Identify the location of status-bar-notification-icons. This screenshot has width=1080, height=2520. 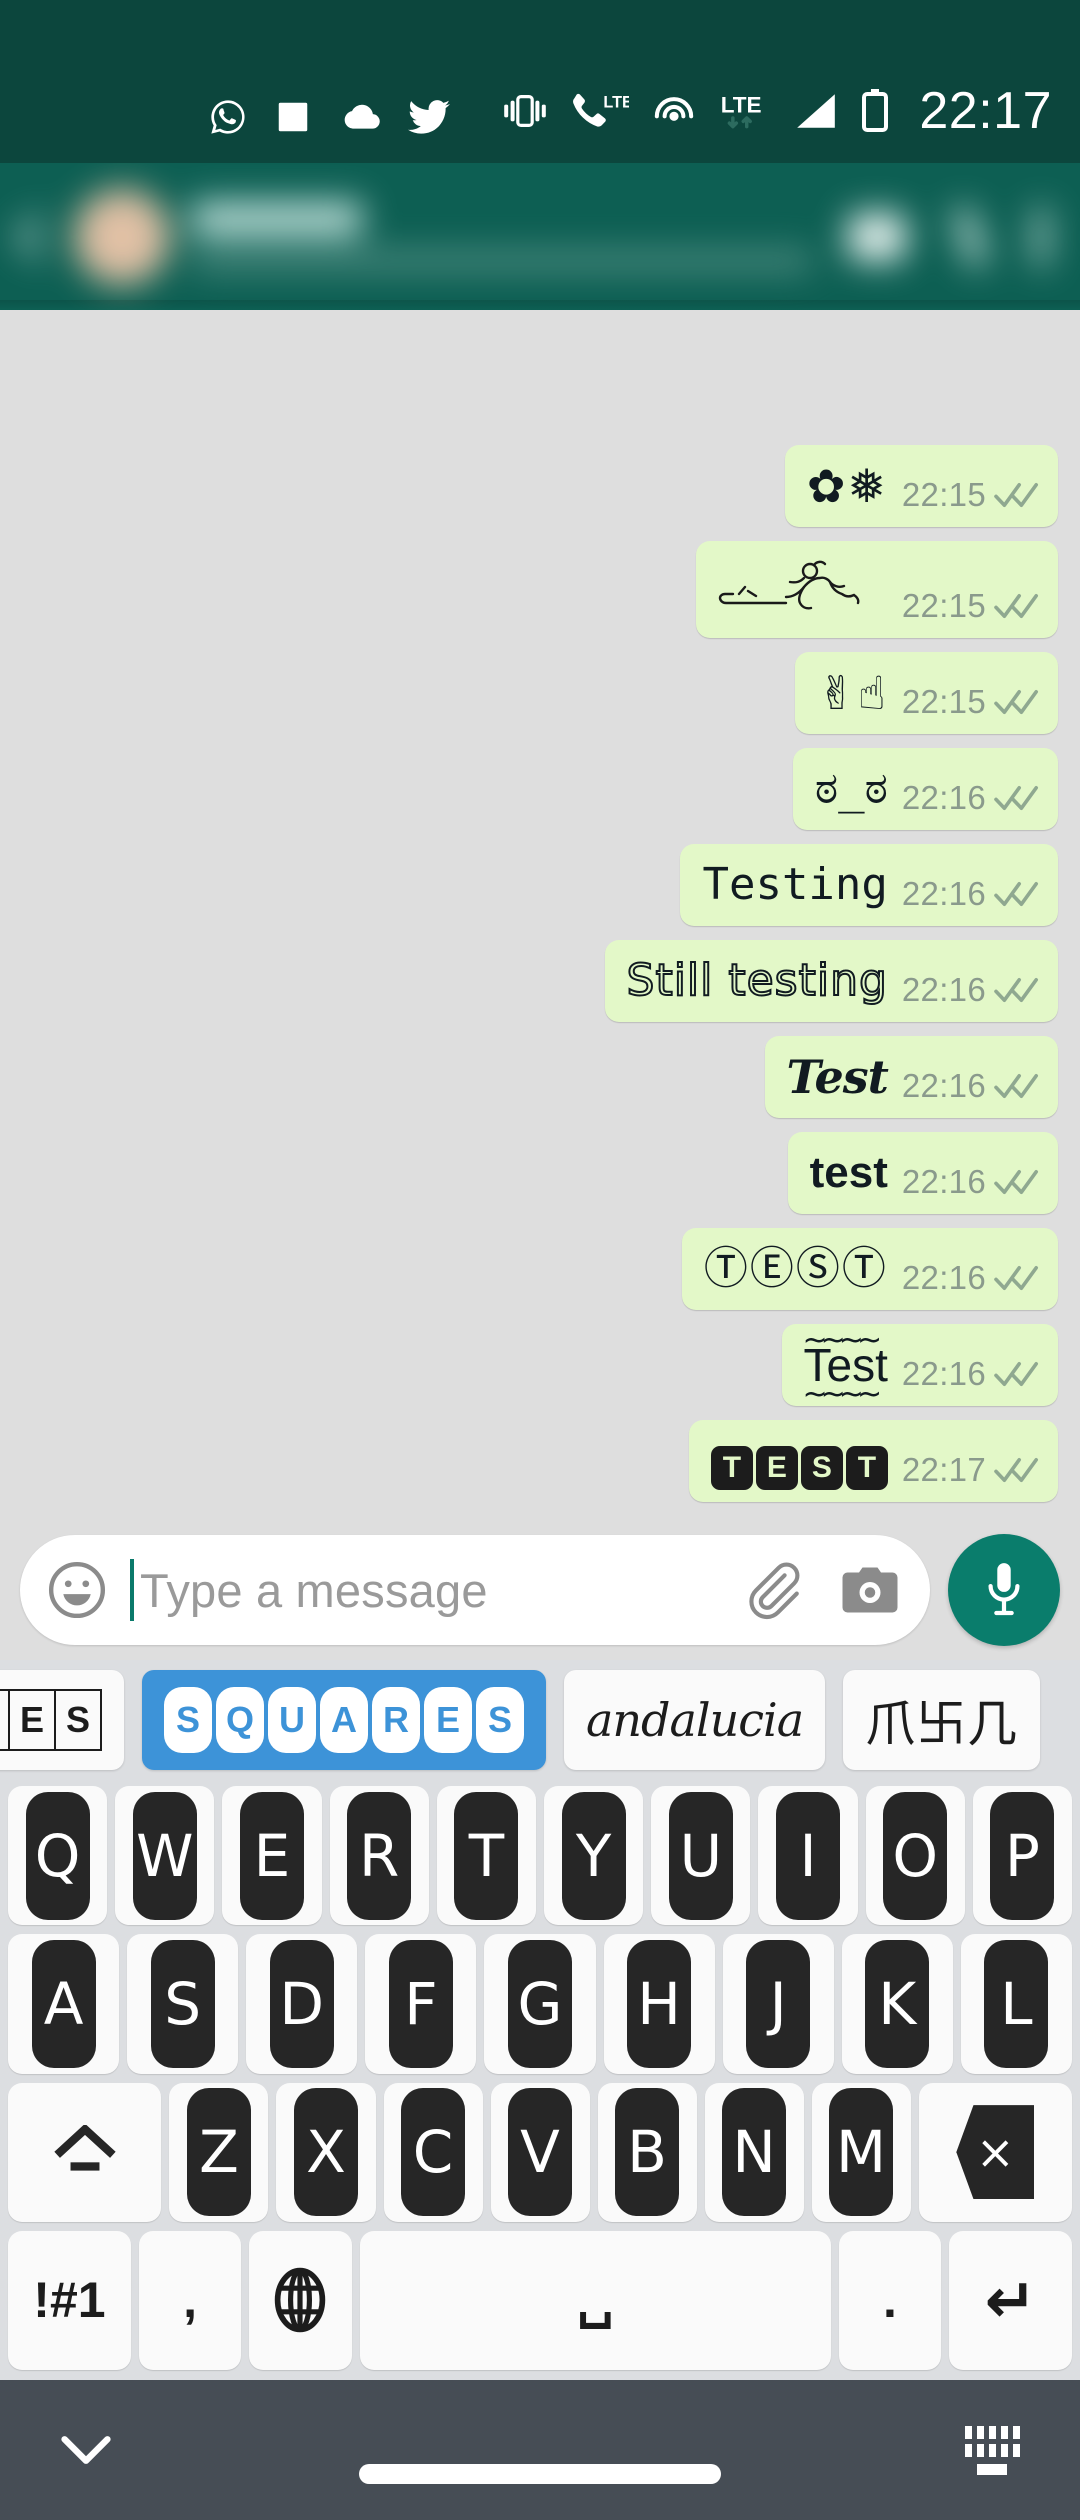
(239, 117).